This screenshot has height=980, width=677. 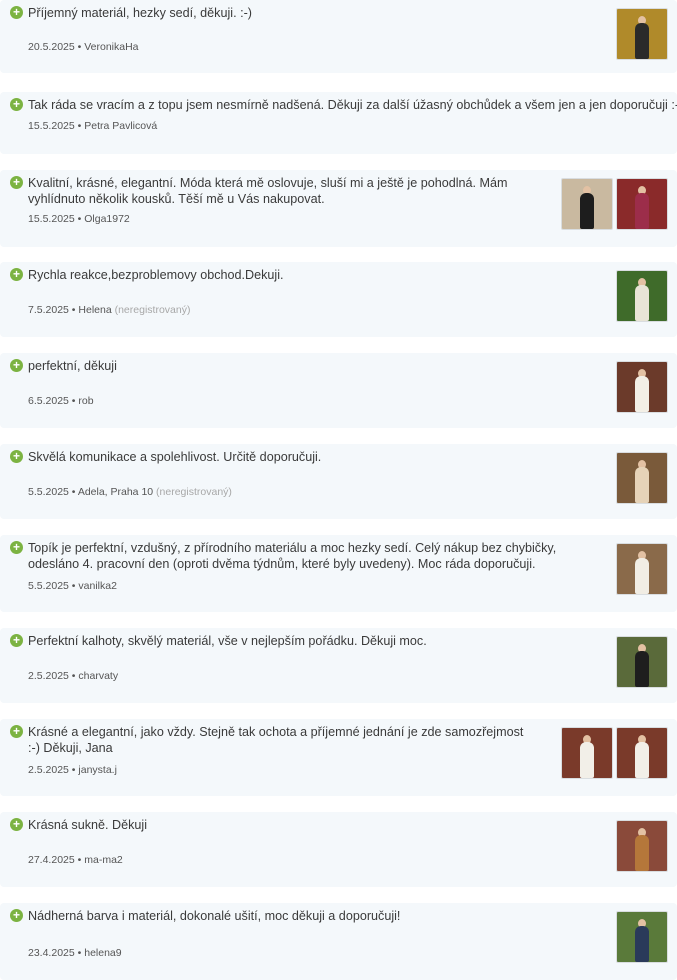 I want to click on review-author: VeronikaHa, so click(x=111, y=47).